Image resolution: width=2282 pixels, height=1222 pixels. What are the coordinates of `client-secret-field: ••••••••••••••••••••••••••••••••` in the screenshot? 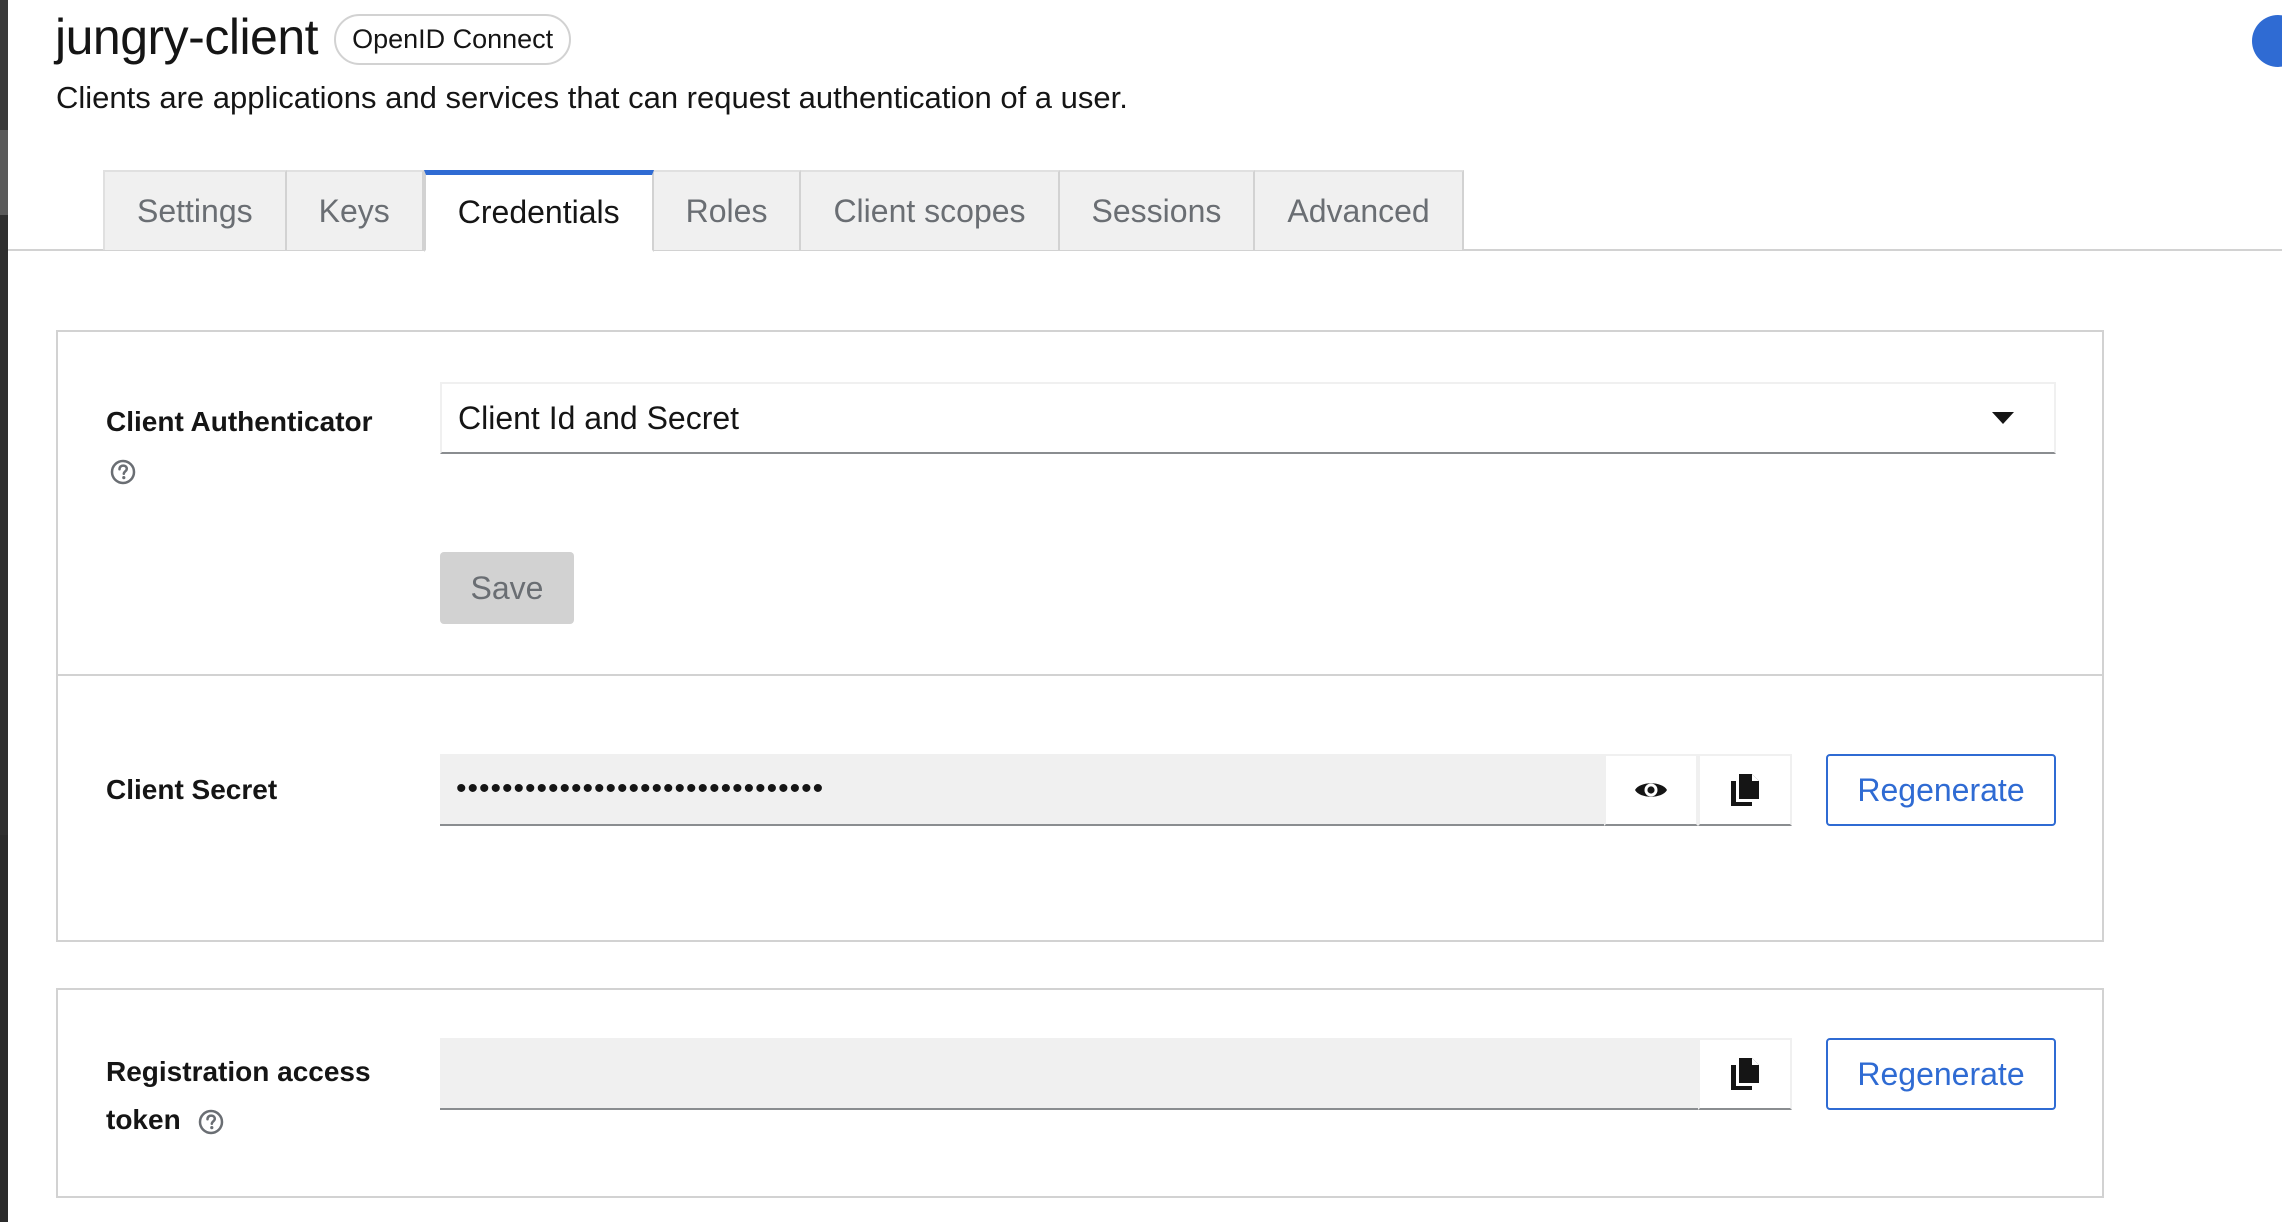 It's located at (1022, 790).